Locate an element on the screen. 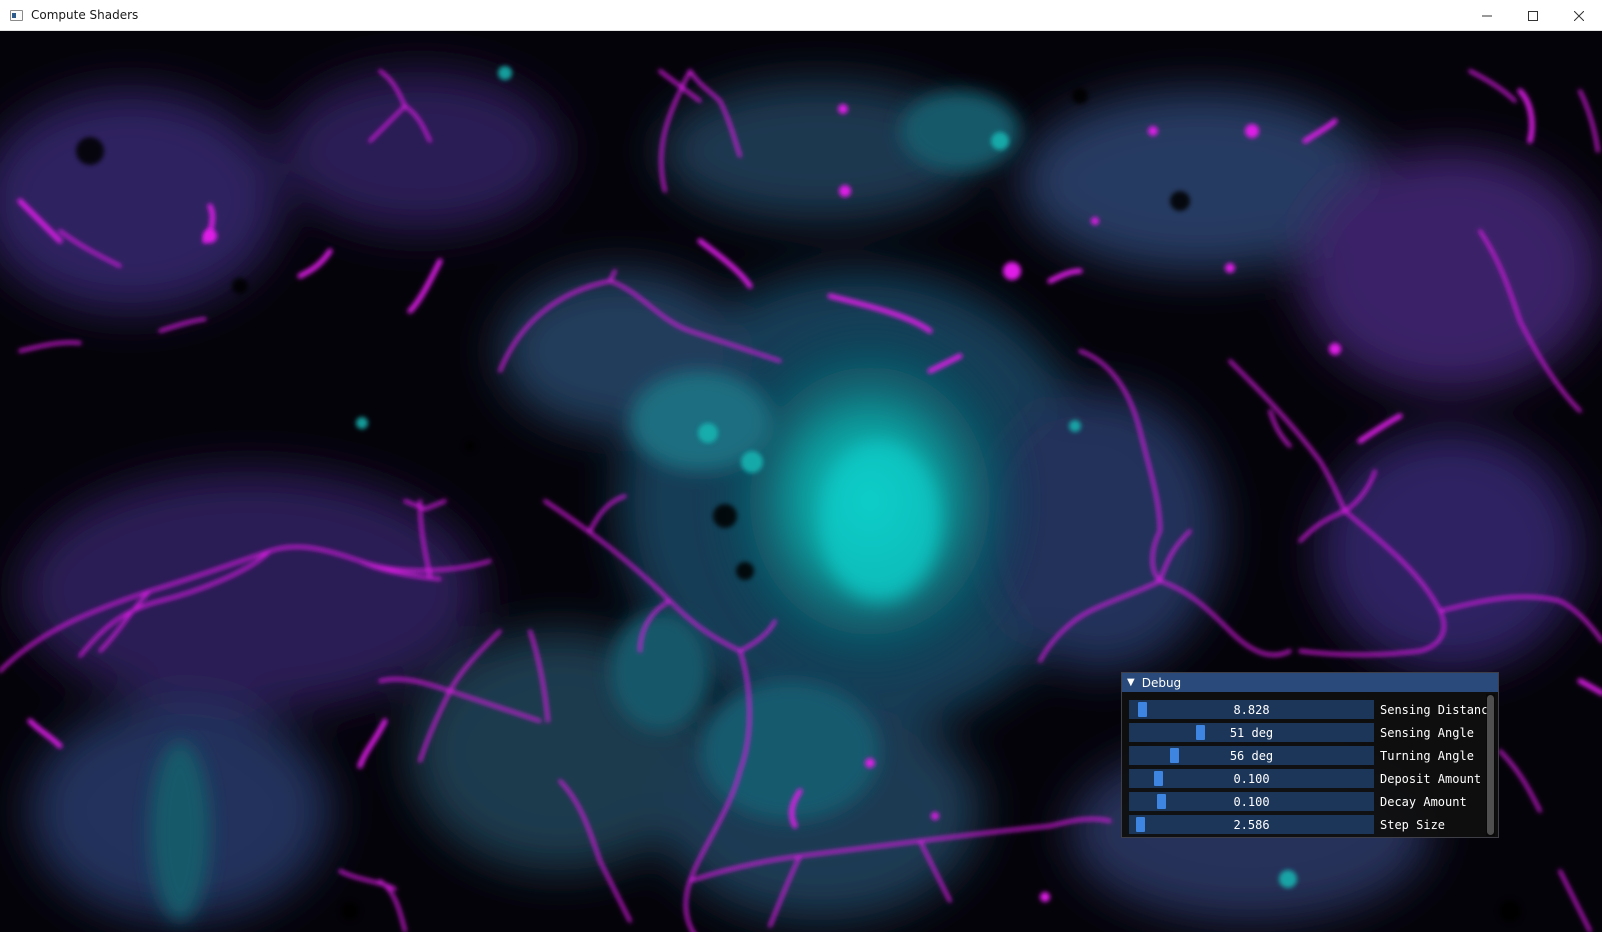 The width and height of the screenshot is (1602, 932). slider-row: 0.100 Decay Amount is located at coordinates (1313, 801).